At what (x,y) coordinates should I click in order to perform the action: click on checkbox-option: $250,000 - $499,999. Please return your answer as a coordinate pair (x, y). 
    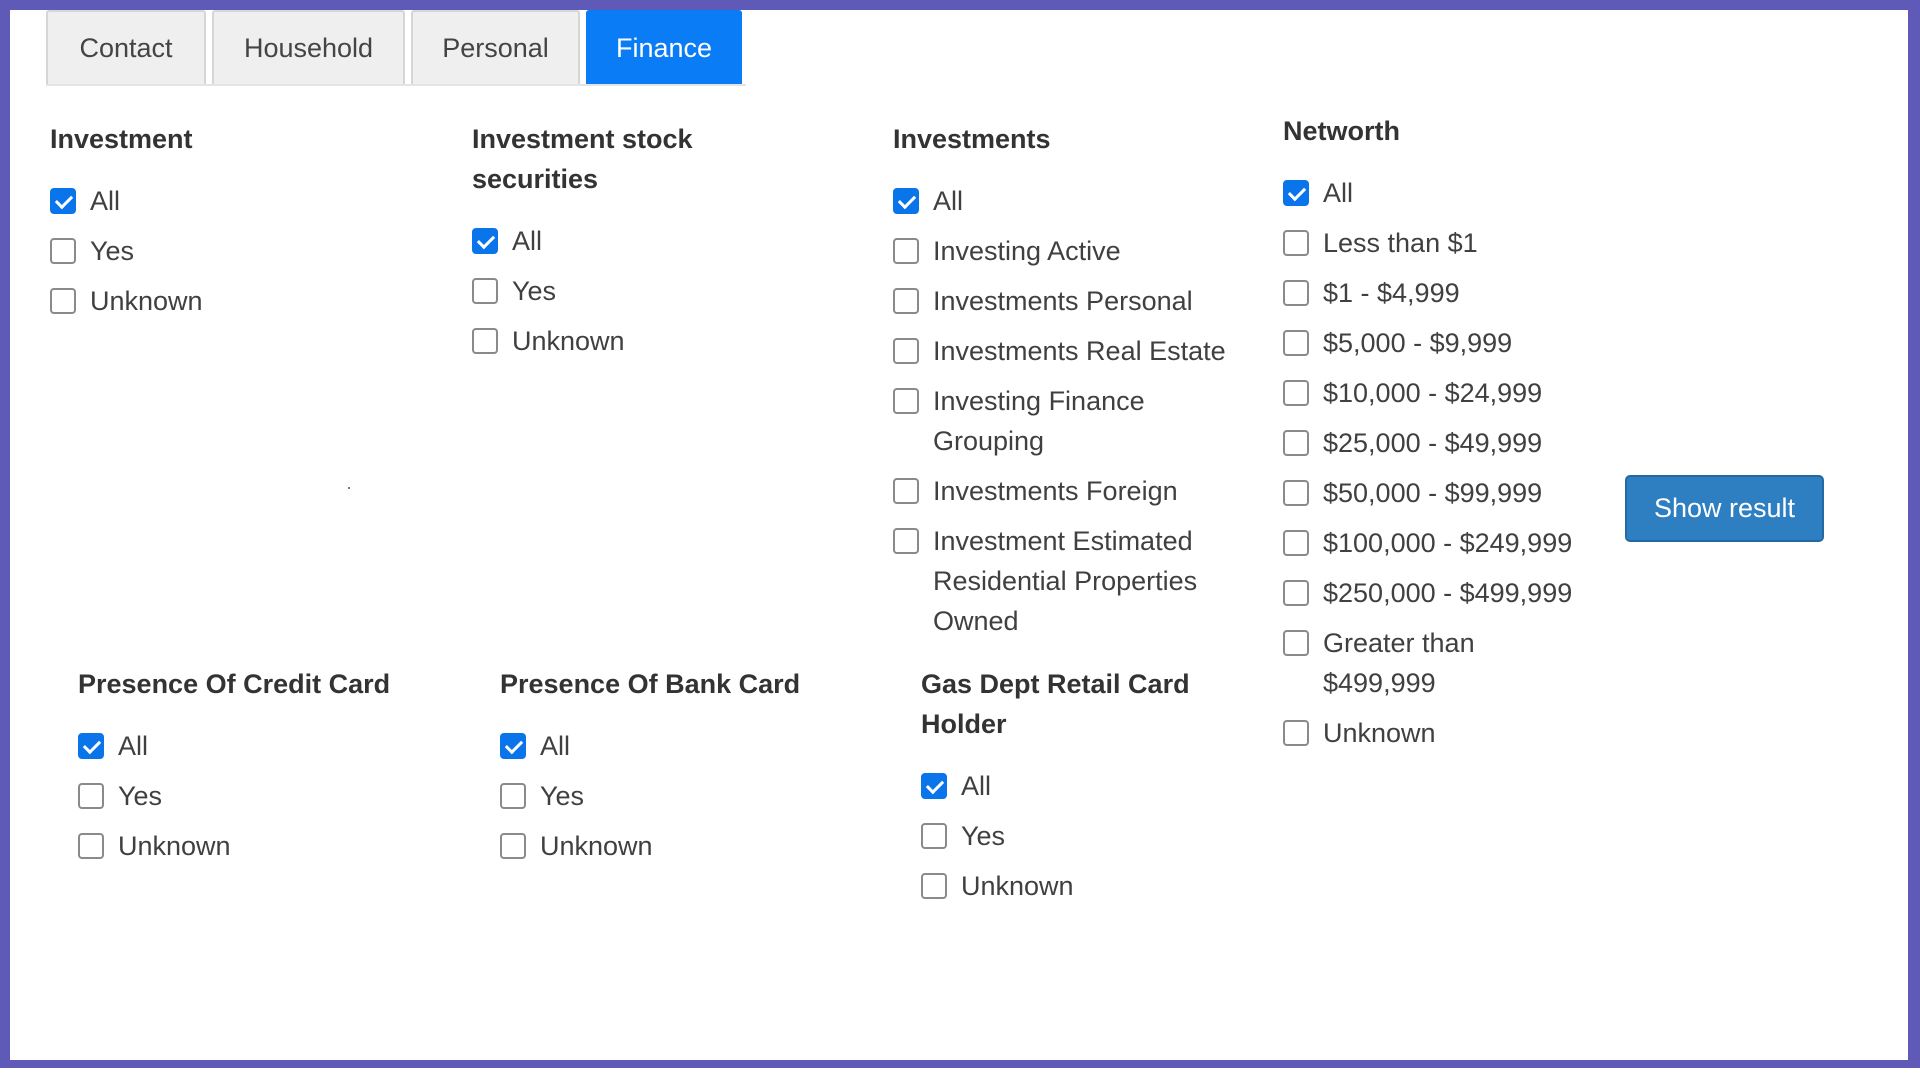
    Looking at the image, I should click on (1428, 593).